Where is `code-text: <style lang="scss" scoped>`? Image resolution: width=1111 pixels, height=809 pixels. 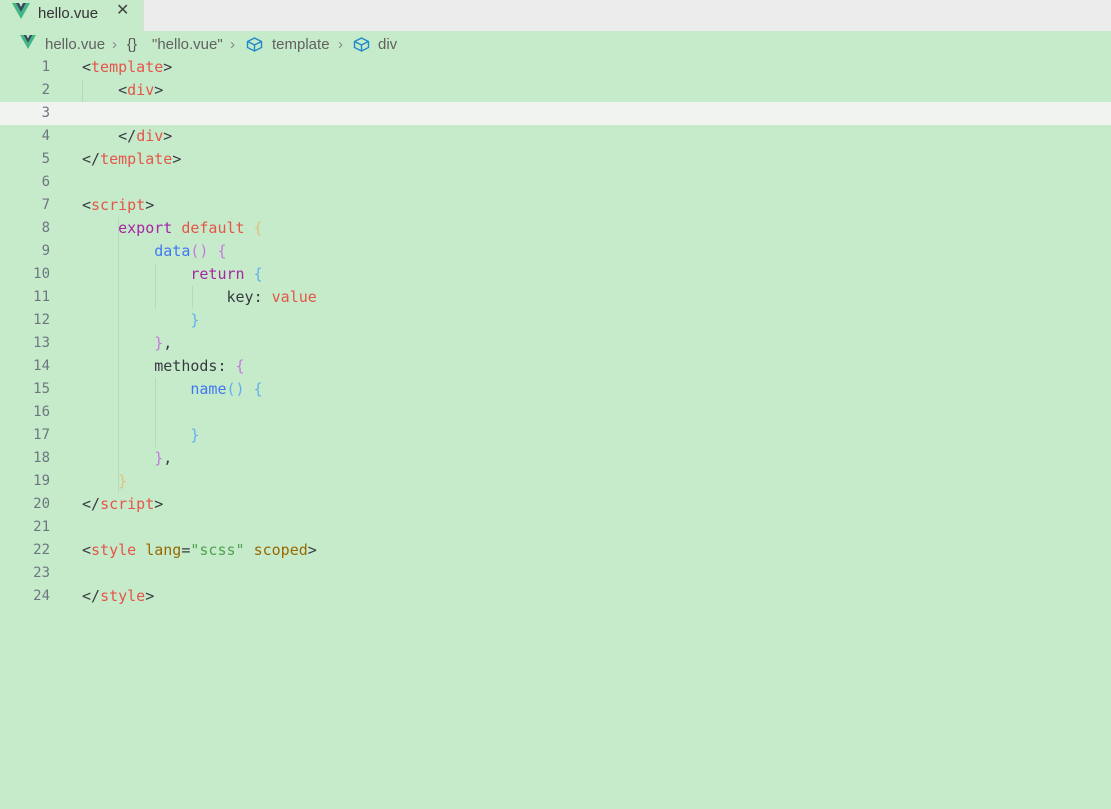 code-text: <style lang="scss" scoped> is located at coordinates (199, 550).